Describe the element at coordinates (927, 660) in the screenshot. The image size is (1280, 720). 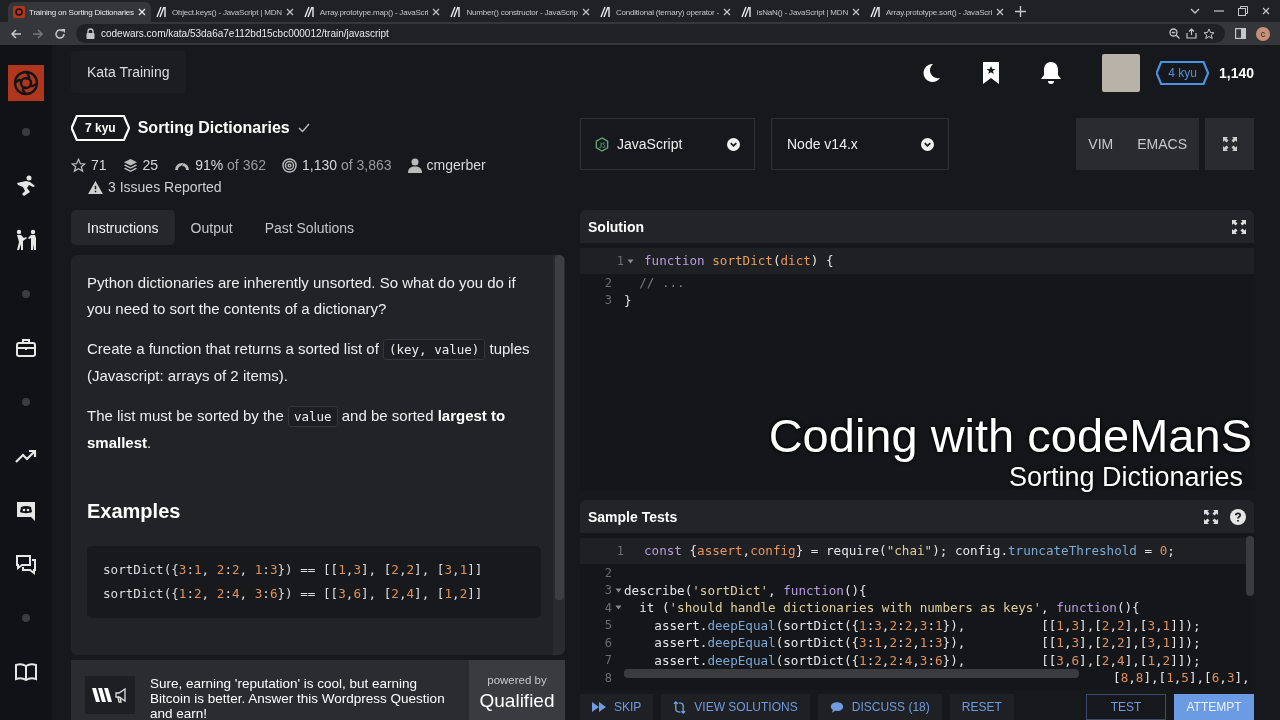
I see `code-line: assert.deepEqual(sortDict({1:2,2:4,3:6}), [[3,6],[2,4],[1,2]]);` at that location.